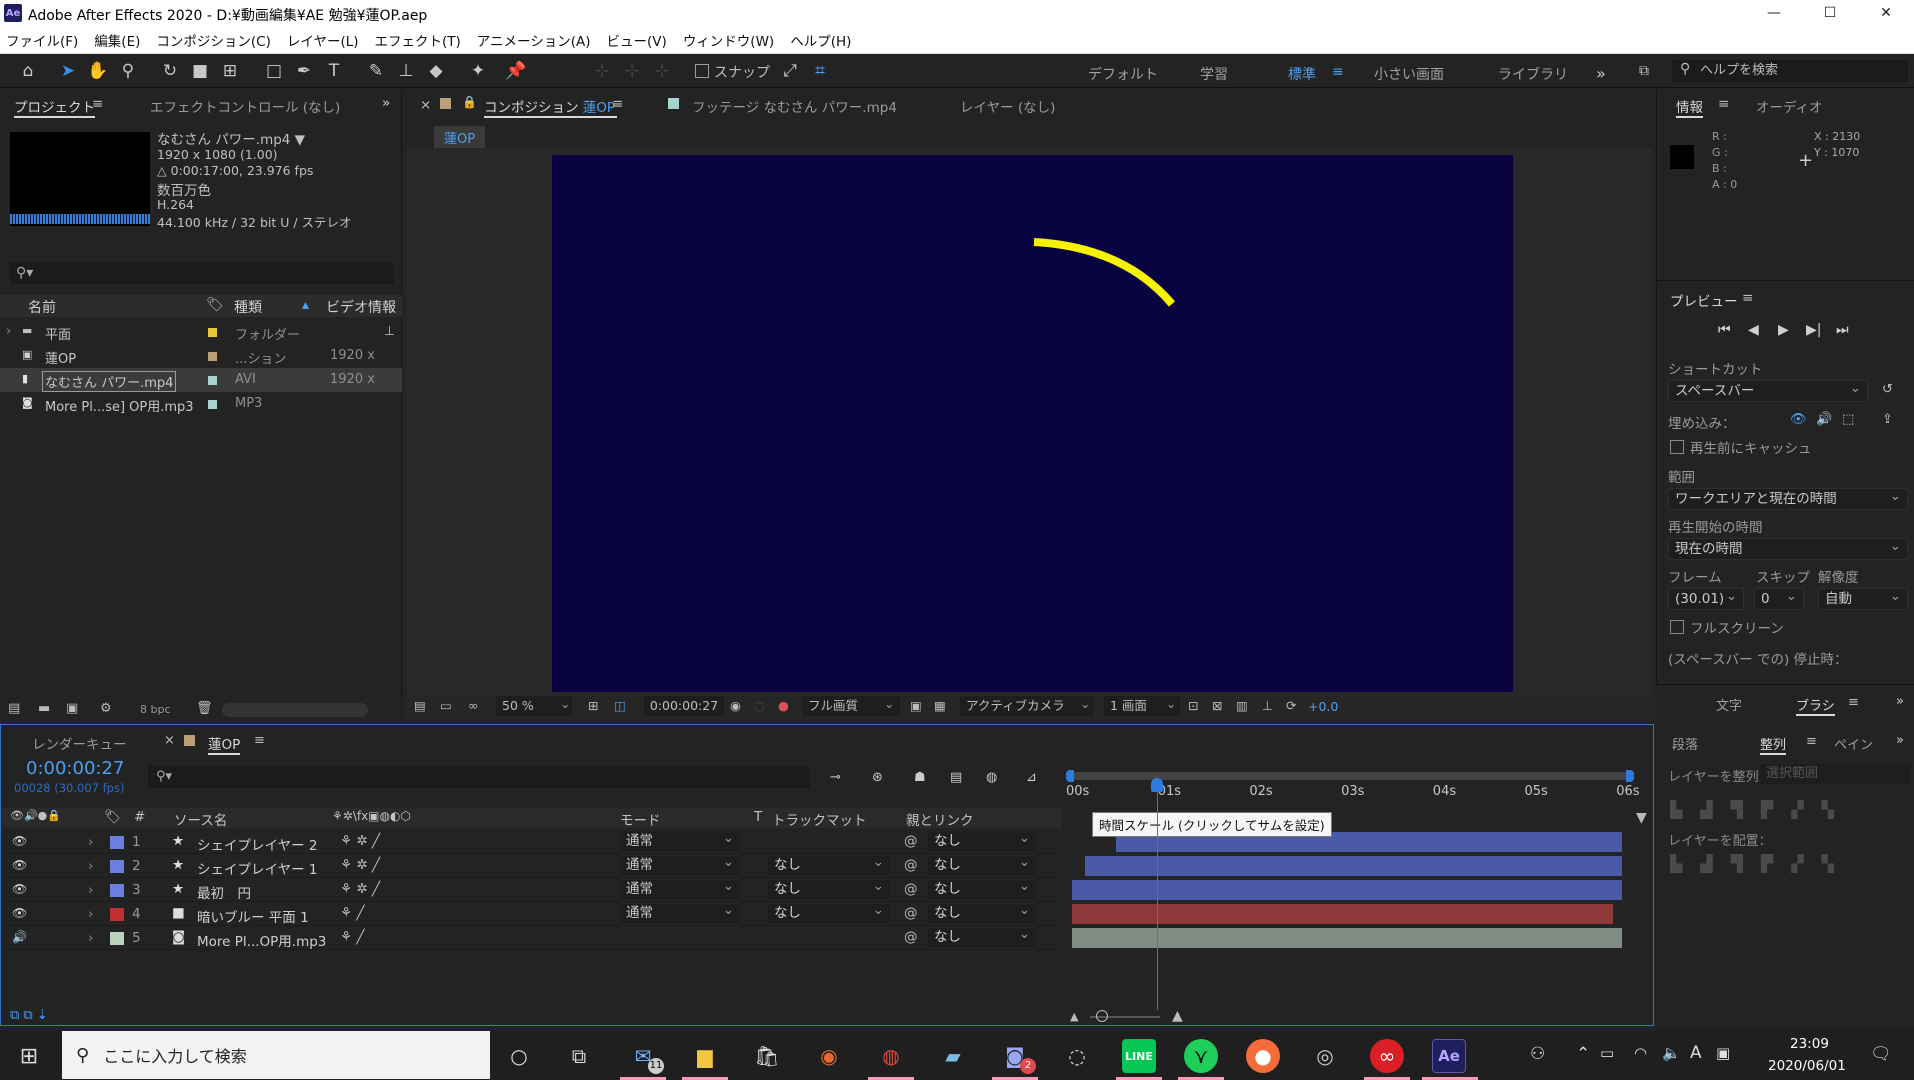  I want to click on ime-indicator: A, so click(1696, 1053).